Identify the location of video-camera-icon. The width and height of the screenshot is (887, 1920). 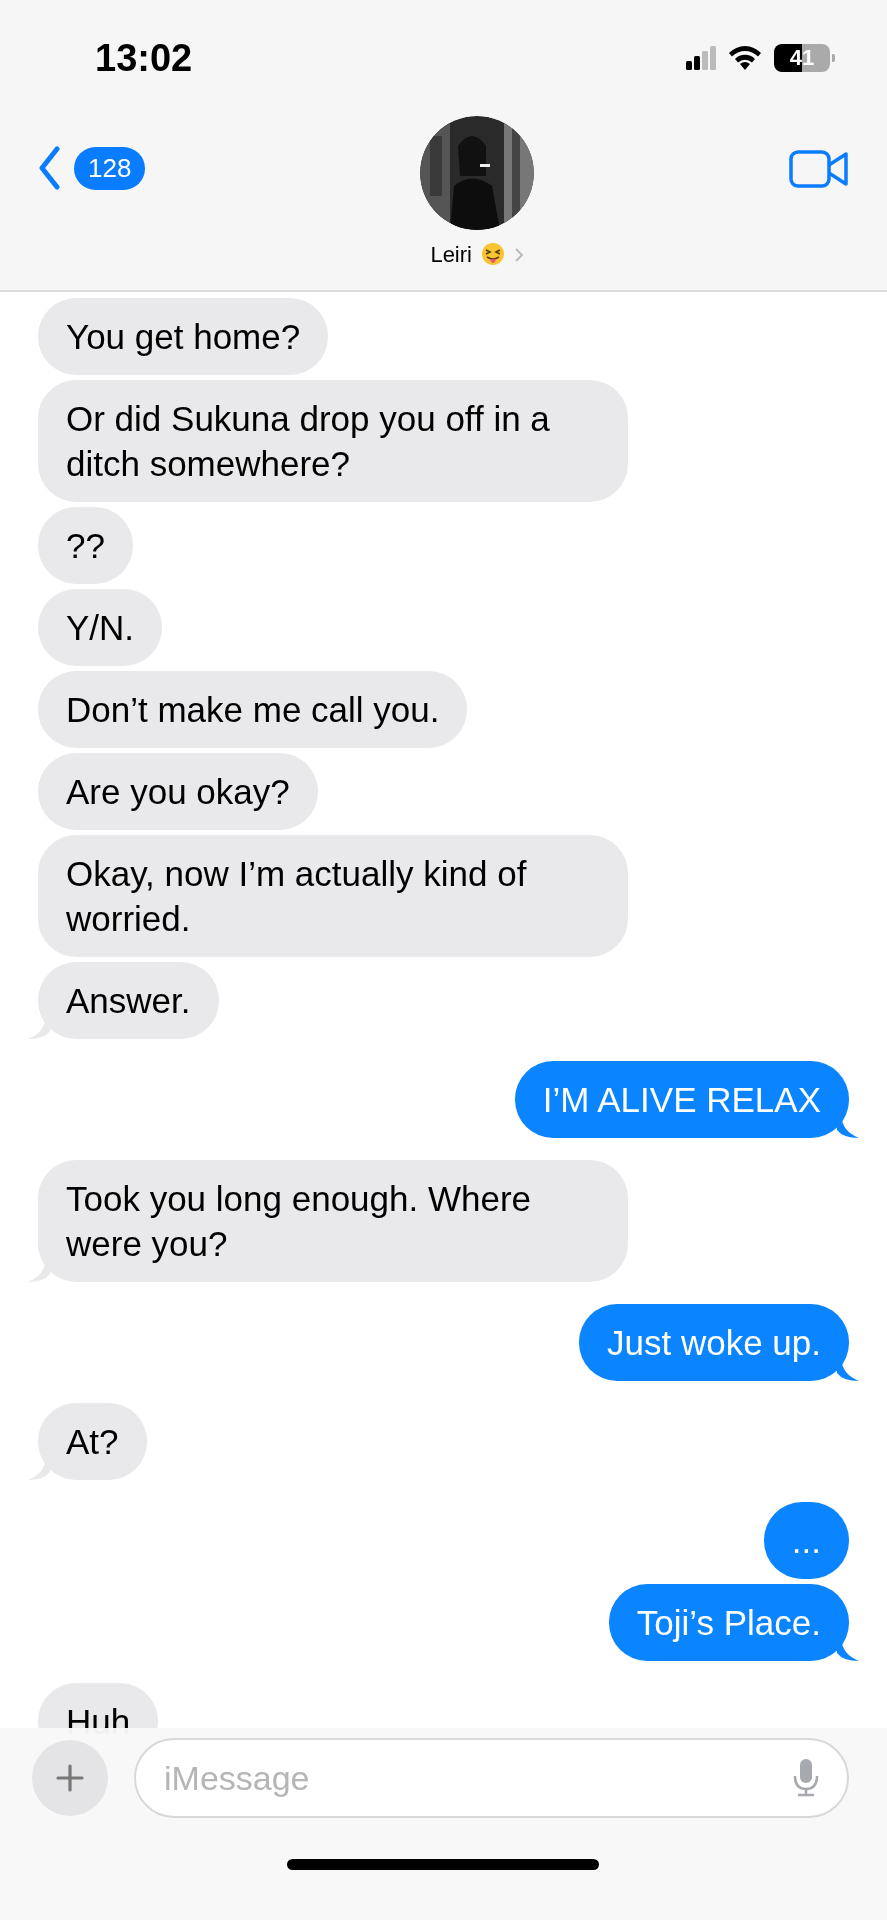
(819, 169).